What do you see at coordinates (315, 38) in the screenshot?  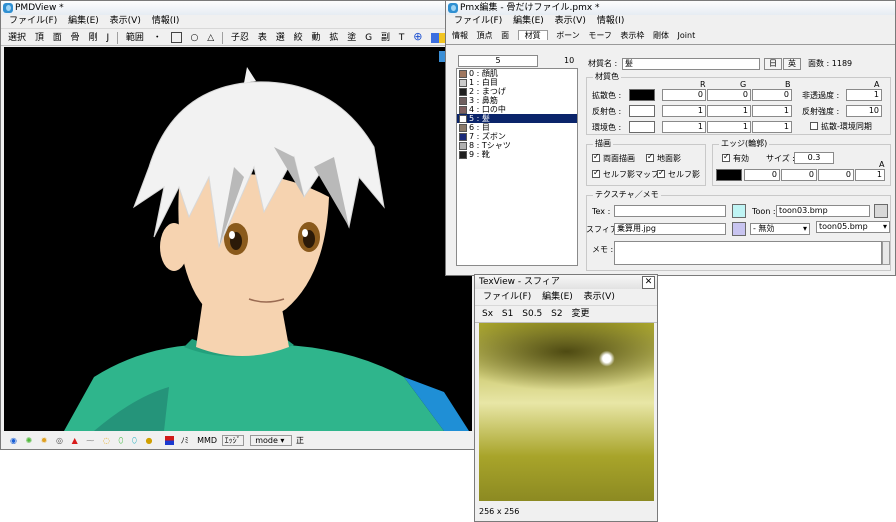 I see `tool-move: 動` at bounding box center [315, 38].